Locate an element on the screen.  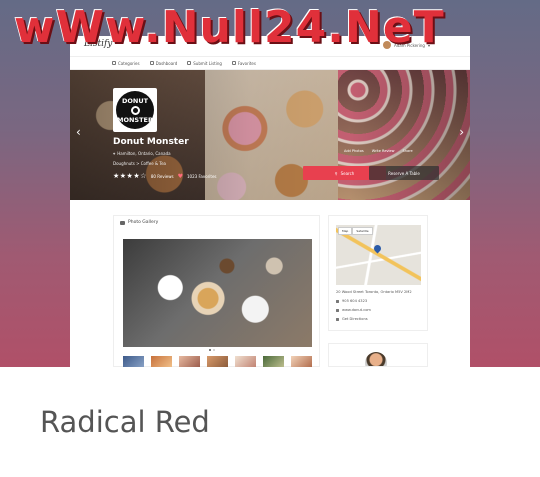
reserve-table-button: Reserve A Table is located at coordinates (404, 173).